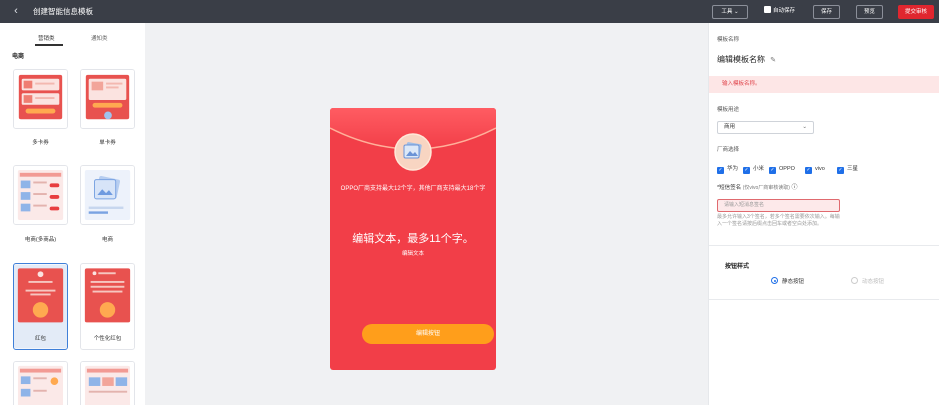 This screenshot has width=939, height=405. I want to click on ecommerce-thumbnail-icon, so click(107, 195).